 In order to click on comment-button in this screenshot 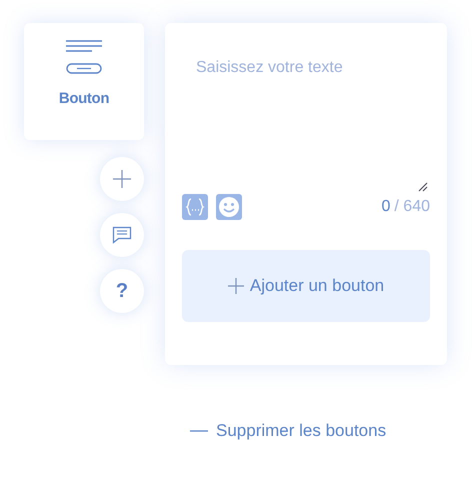, I will do `click(122, 235)`.